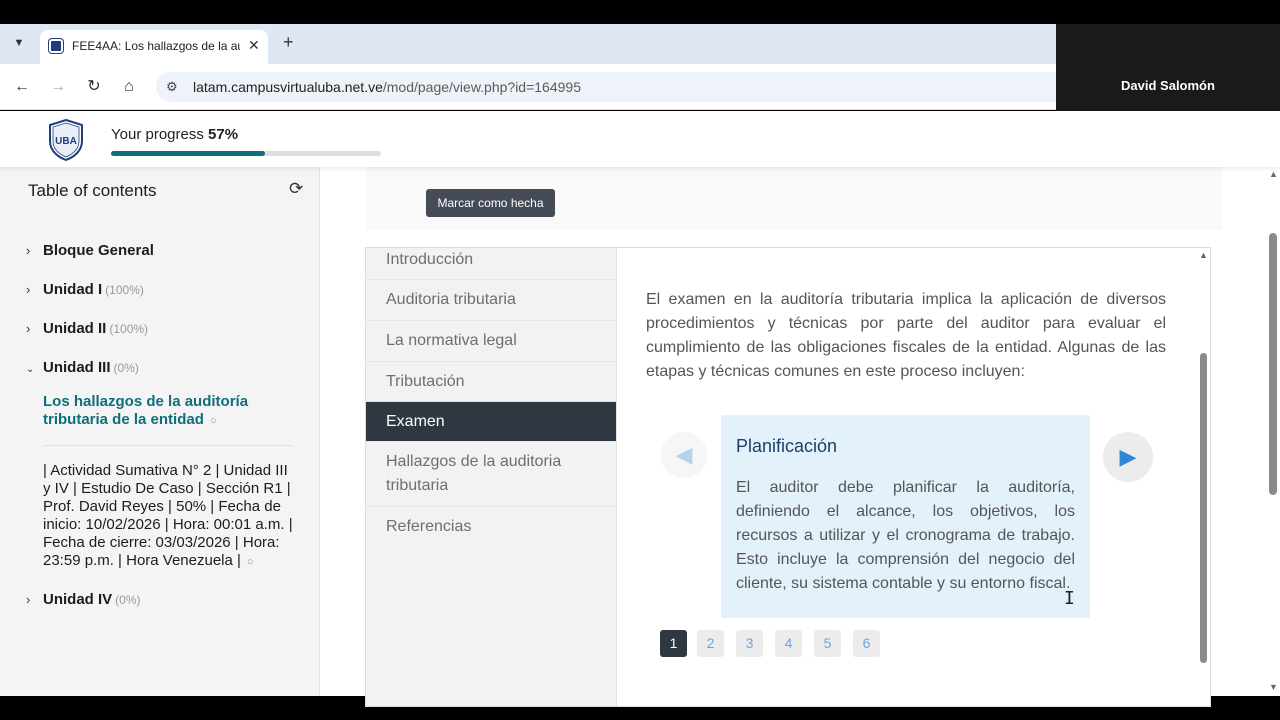  What do you see at coordinates (129, 87) in the screenshot?
I see `home-icon: ⌂` at bounding box center [129, 87].